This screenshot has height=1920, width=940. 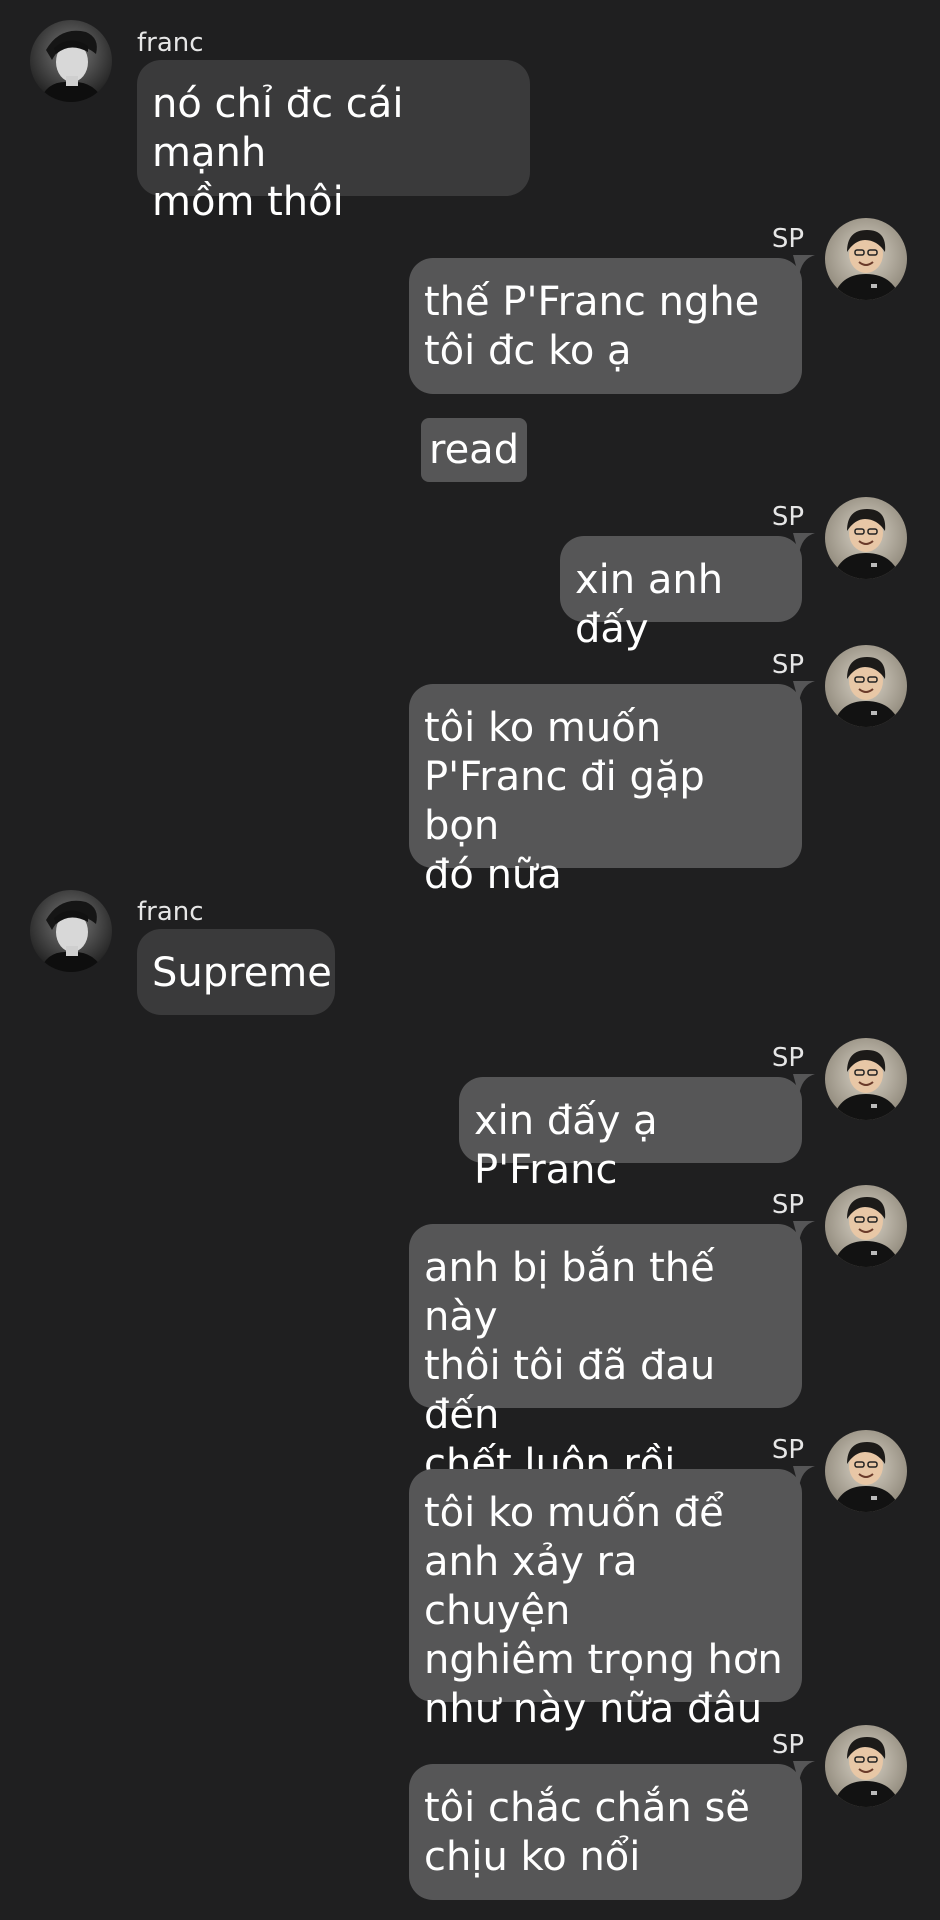 What do you see at coordinates (605, 326) in the screenshot?
I see `message-bubble: thế P'Franc nghe tôi đc ko ạ` at bounding box center [605, 326].